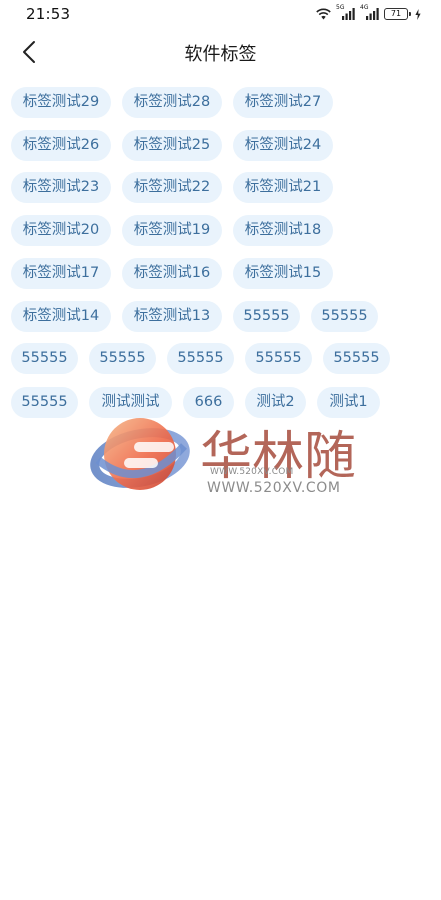 This screenshot has height=900, width=441. I want to click on tag-item: 标签测试28, so click(172, 102).